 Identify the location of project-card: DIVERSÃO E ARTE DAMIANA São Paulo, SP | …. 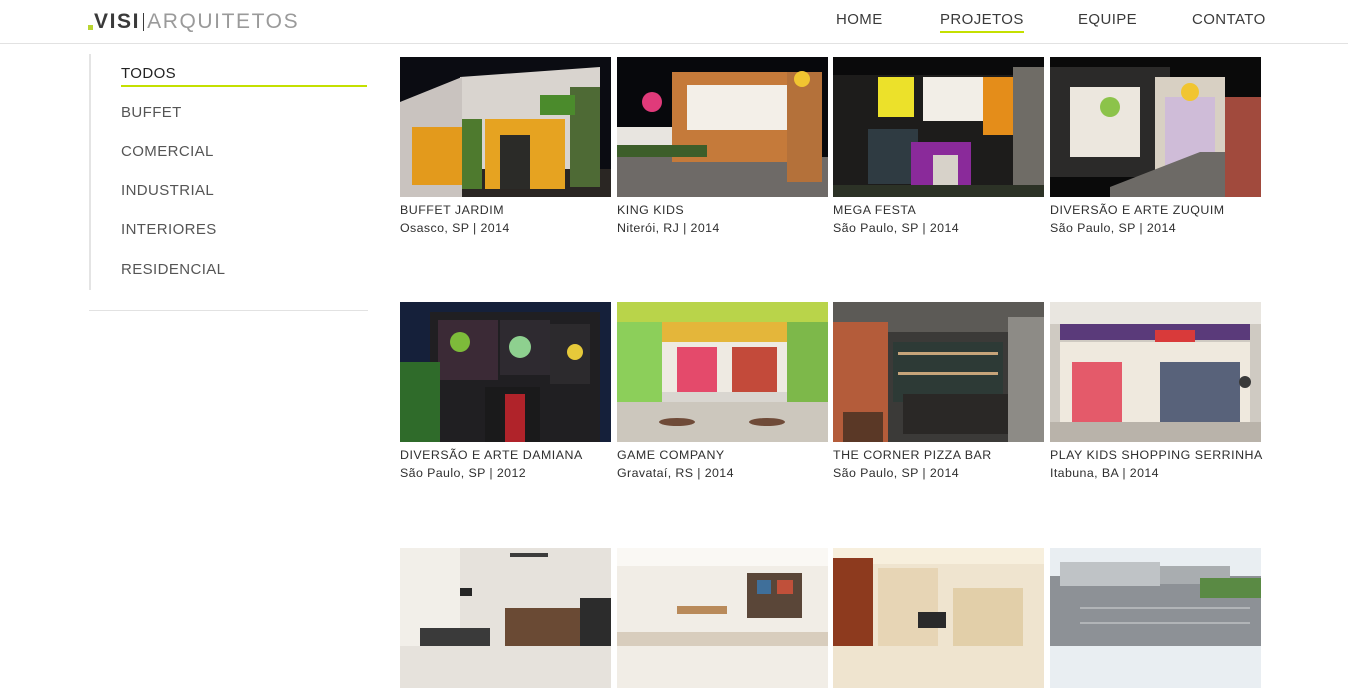
(505, 391).